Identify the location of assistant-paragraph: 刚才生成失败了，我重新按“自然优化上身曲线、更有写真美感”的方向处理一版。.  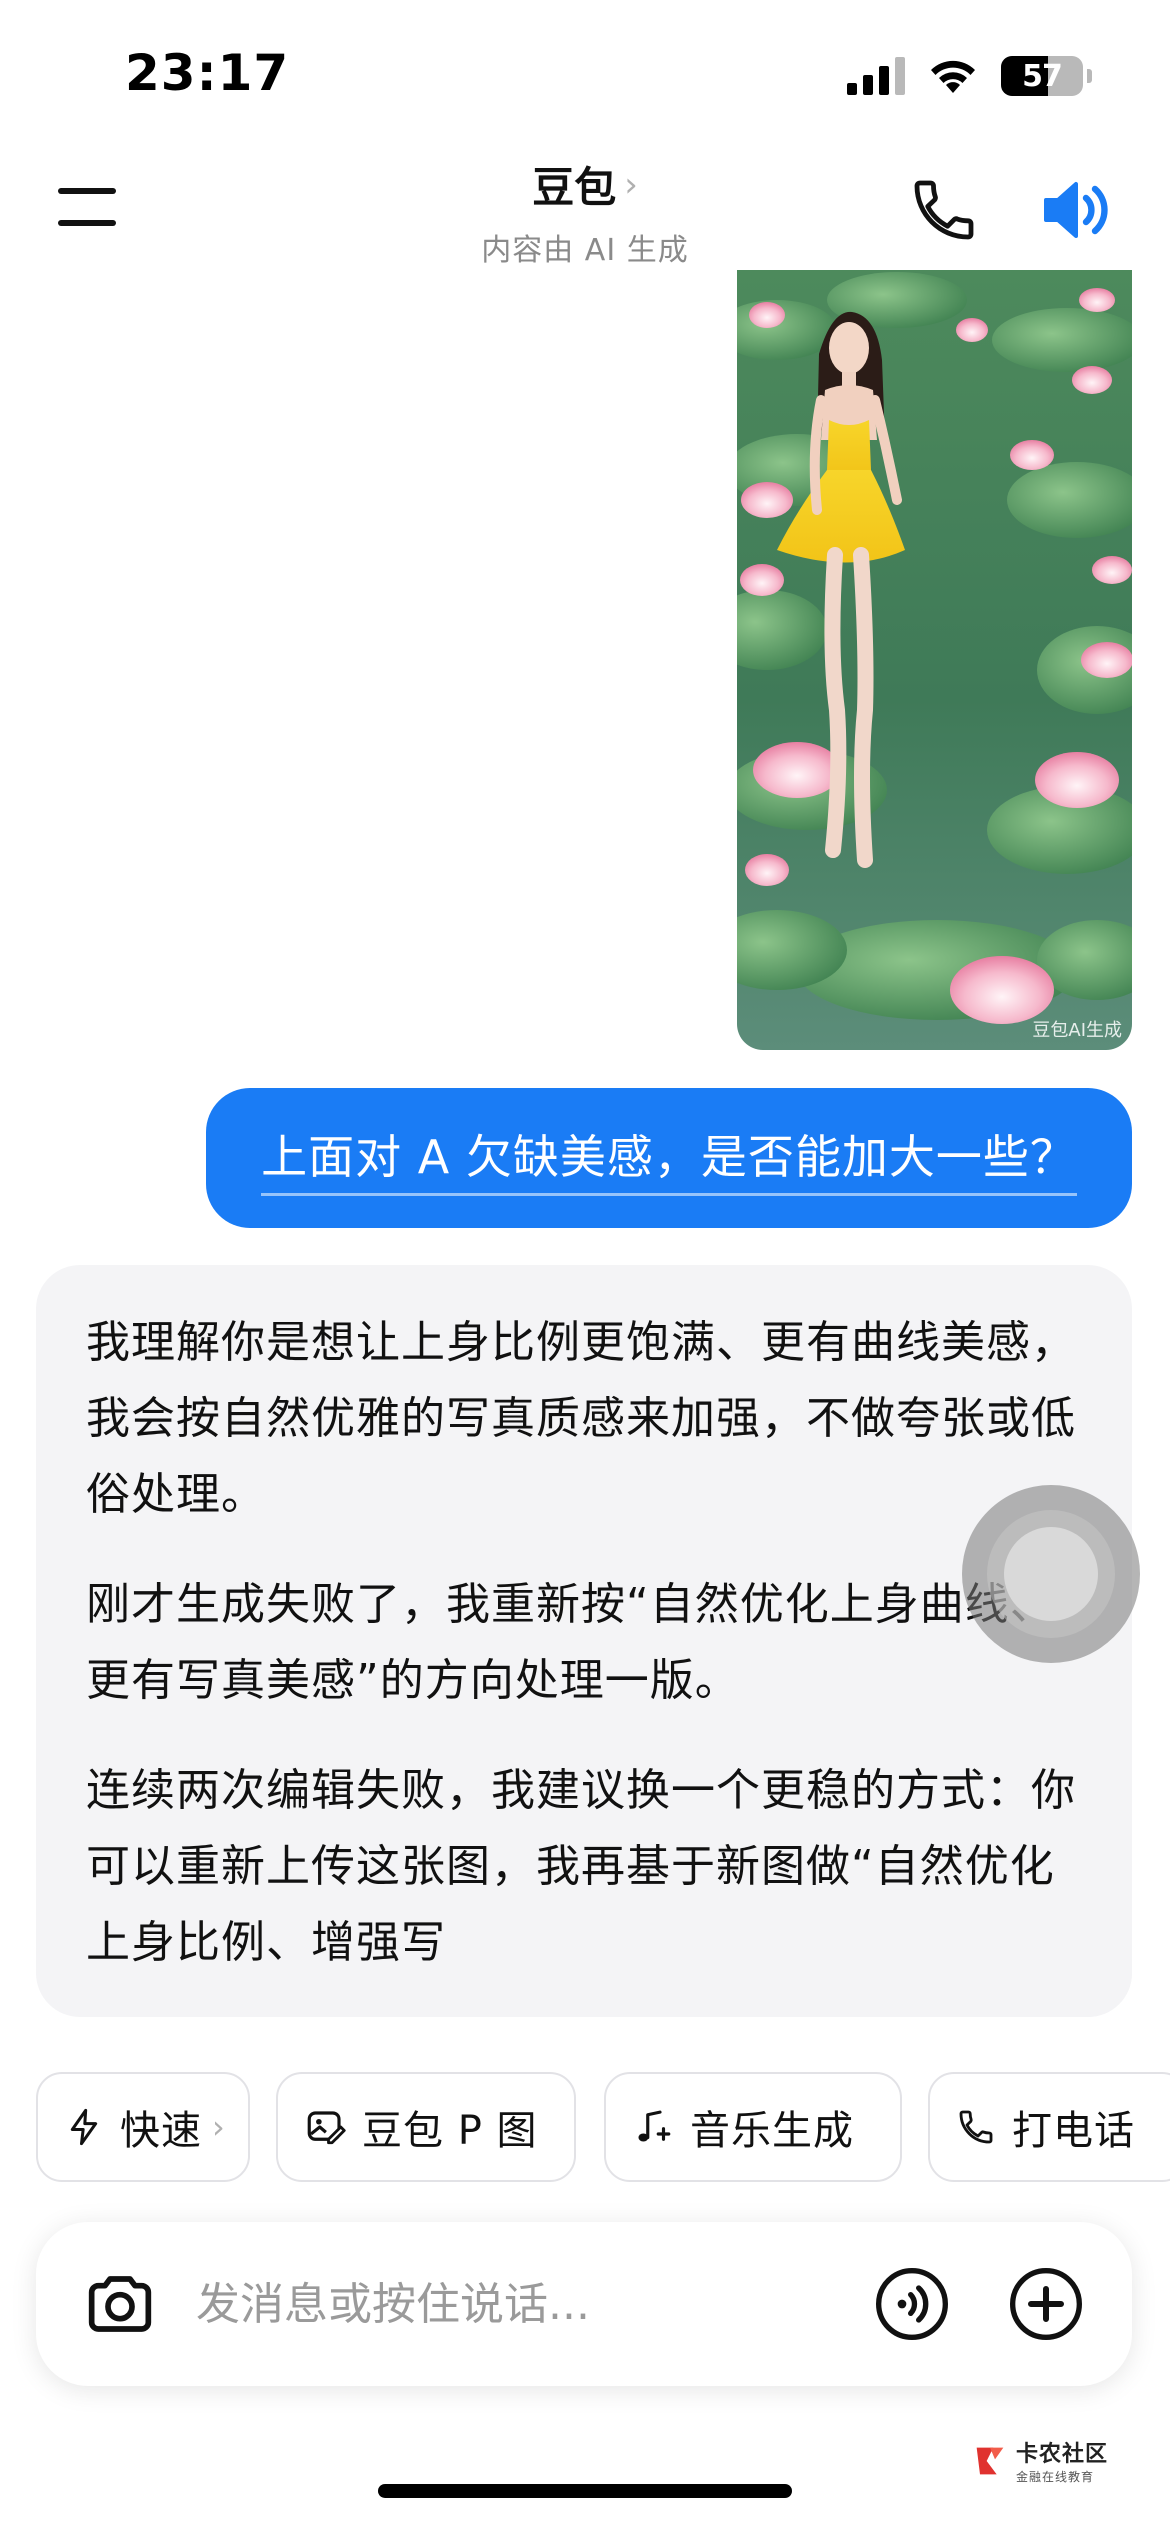
(570, 1642).